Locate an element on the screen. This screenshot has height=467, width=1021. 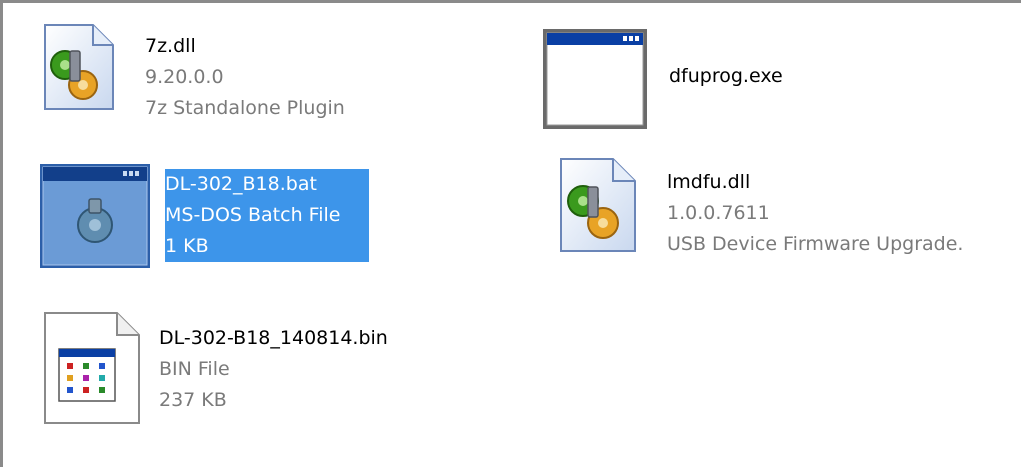
file-item-dfuprog-exe: dfuprog.exe is located at coordinates (706, 82).